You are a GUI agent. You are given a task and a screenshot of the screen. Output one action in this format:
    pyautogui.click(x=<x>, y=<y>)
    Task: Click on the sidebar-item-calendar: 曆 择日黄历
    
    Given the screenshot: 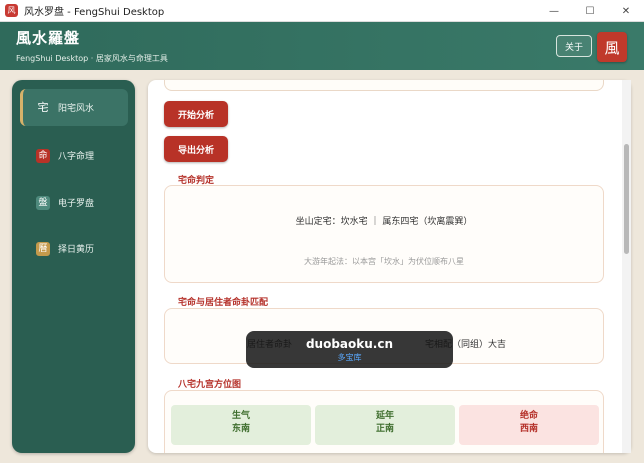 What is the action you would take?
    pyautogui.click(x=74, y=248)
    